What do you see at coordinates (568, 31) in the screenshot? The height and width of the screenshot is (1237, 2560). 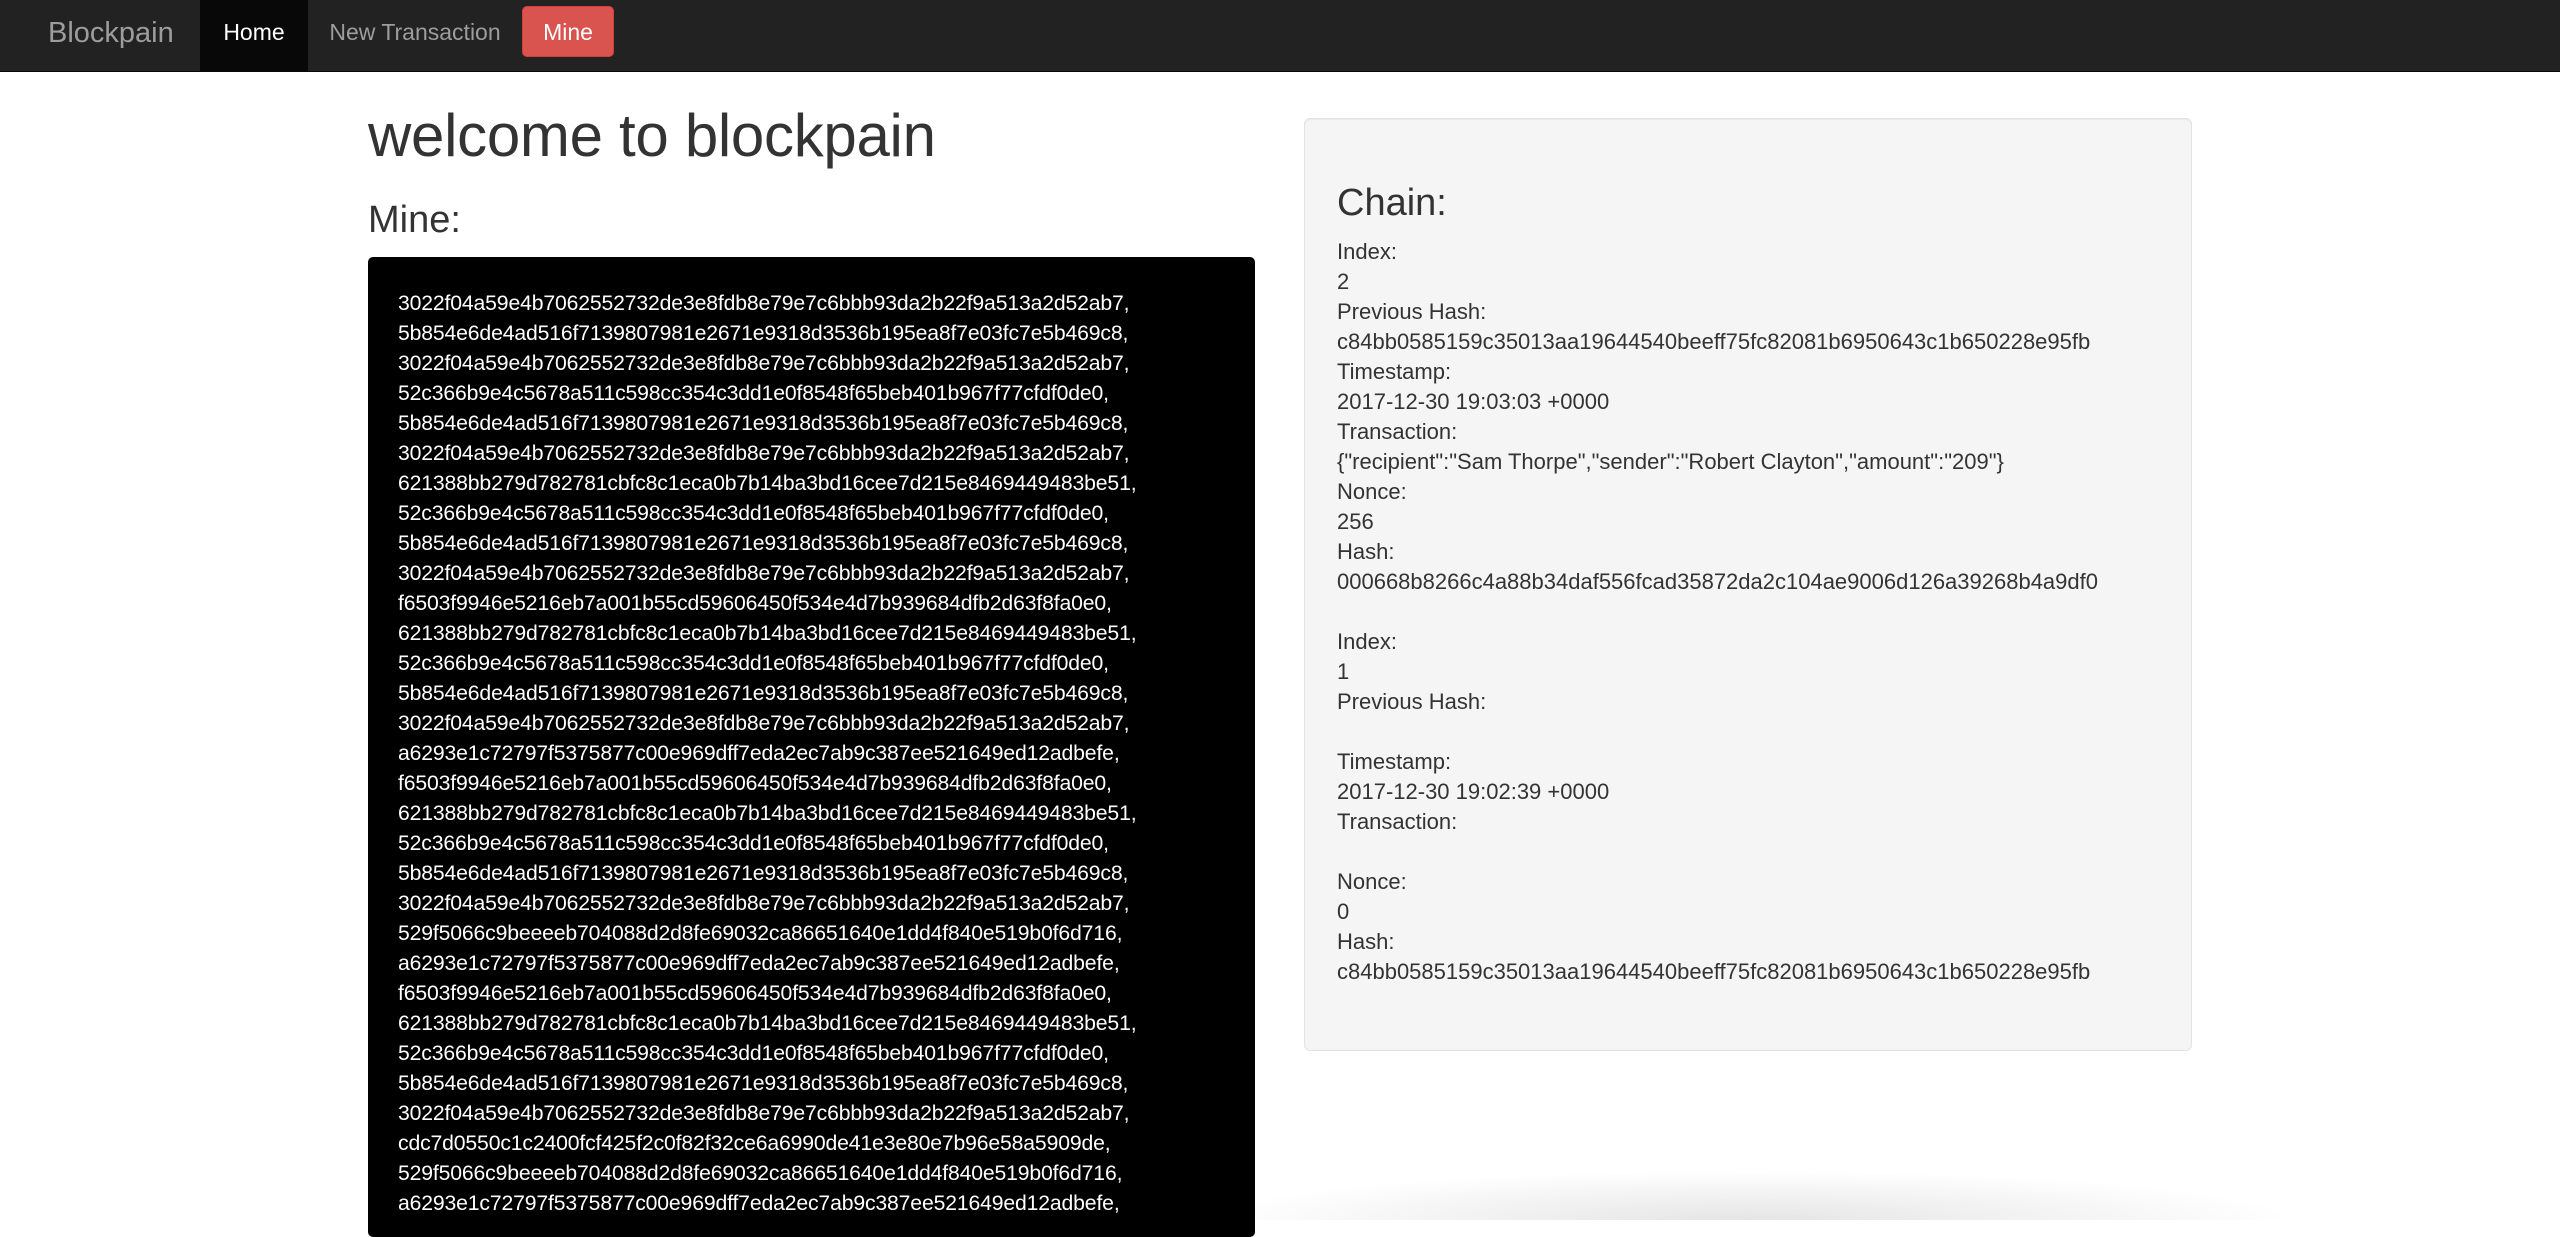 I see `mine-button: Mine` at bounding box center [568, 31].